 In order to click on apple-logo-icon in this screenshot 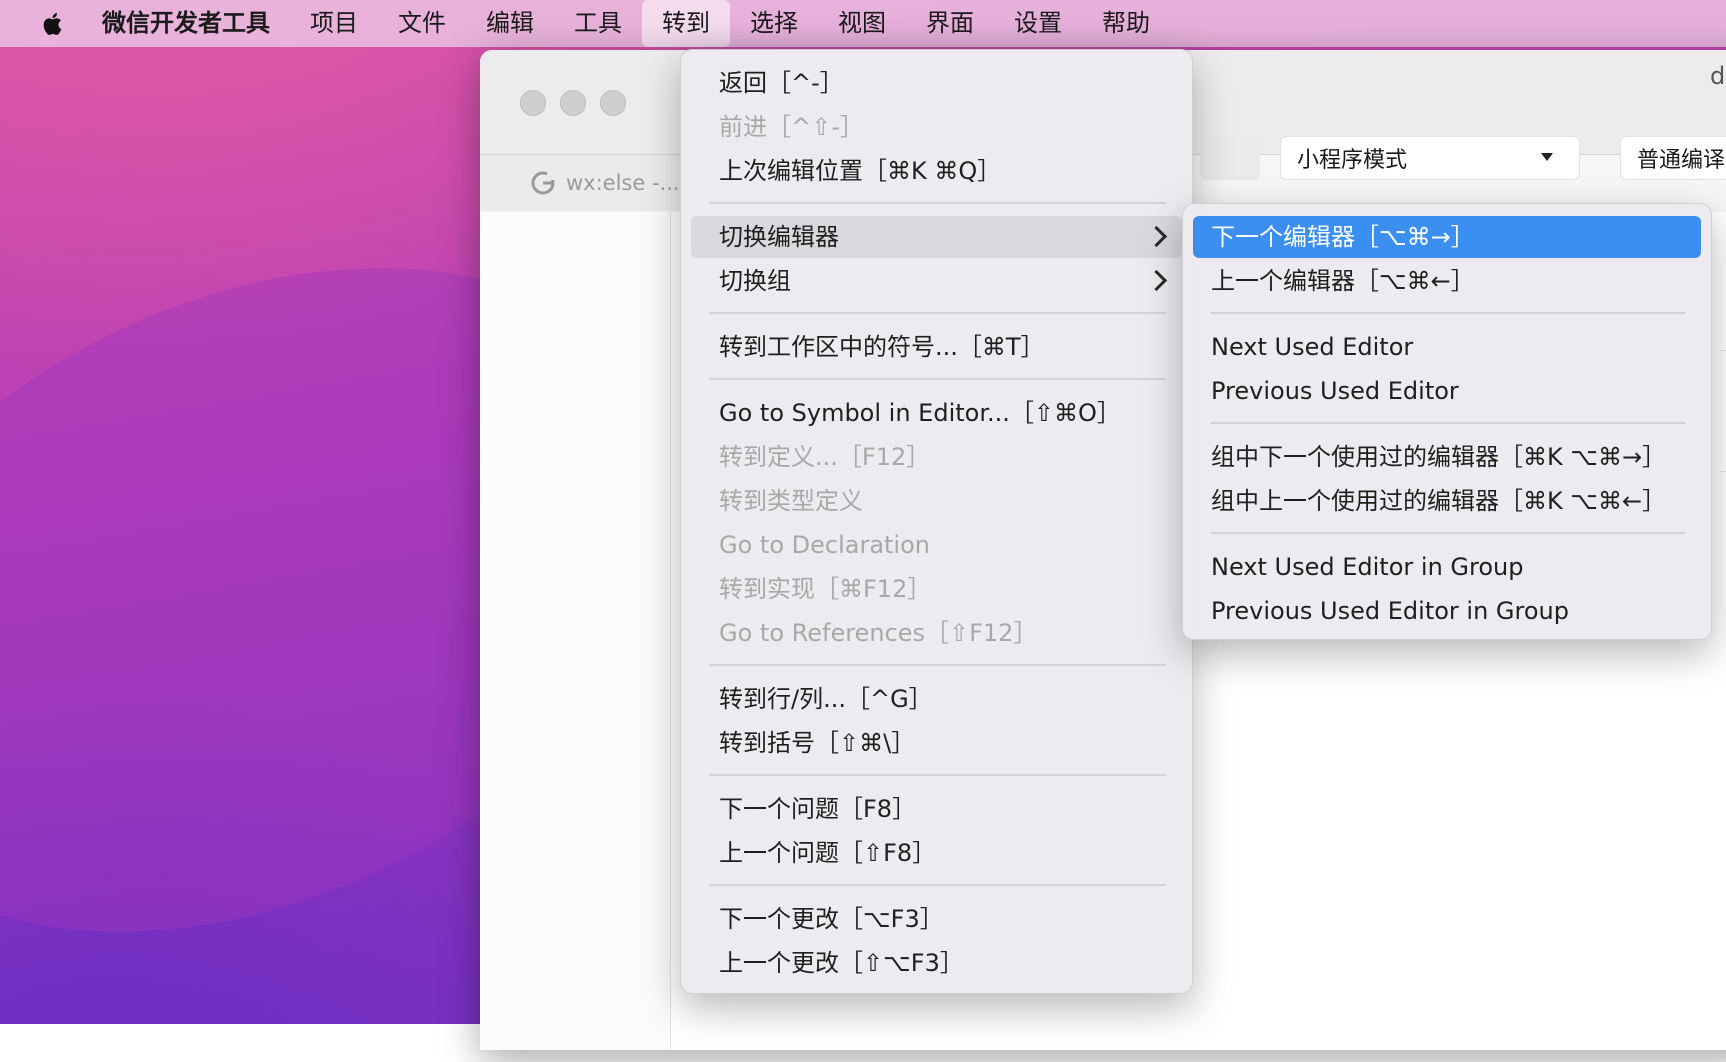, I will do `click(53, 24)`.